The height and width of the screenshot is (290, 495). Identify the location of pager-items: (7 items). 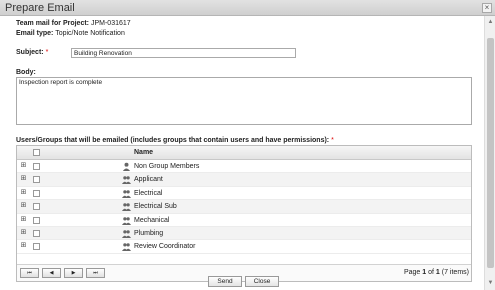
(455, 272).